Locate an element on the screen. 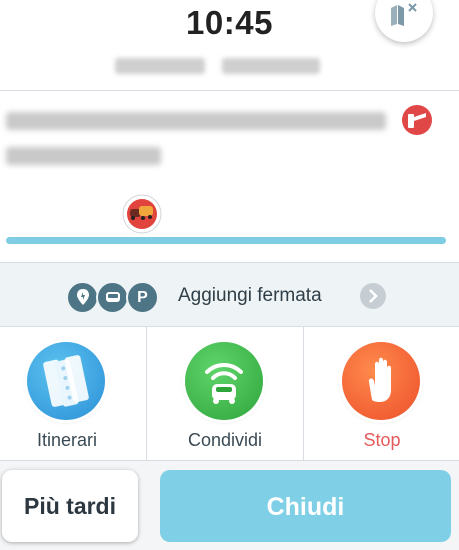 Image resolution: width=459 pixels, height=550 pixels. routes-label: Itinerari is located at coordinates (67, 440).